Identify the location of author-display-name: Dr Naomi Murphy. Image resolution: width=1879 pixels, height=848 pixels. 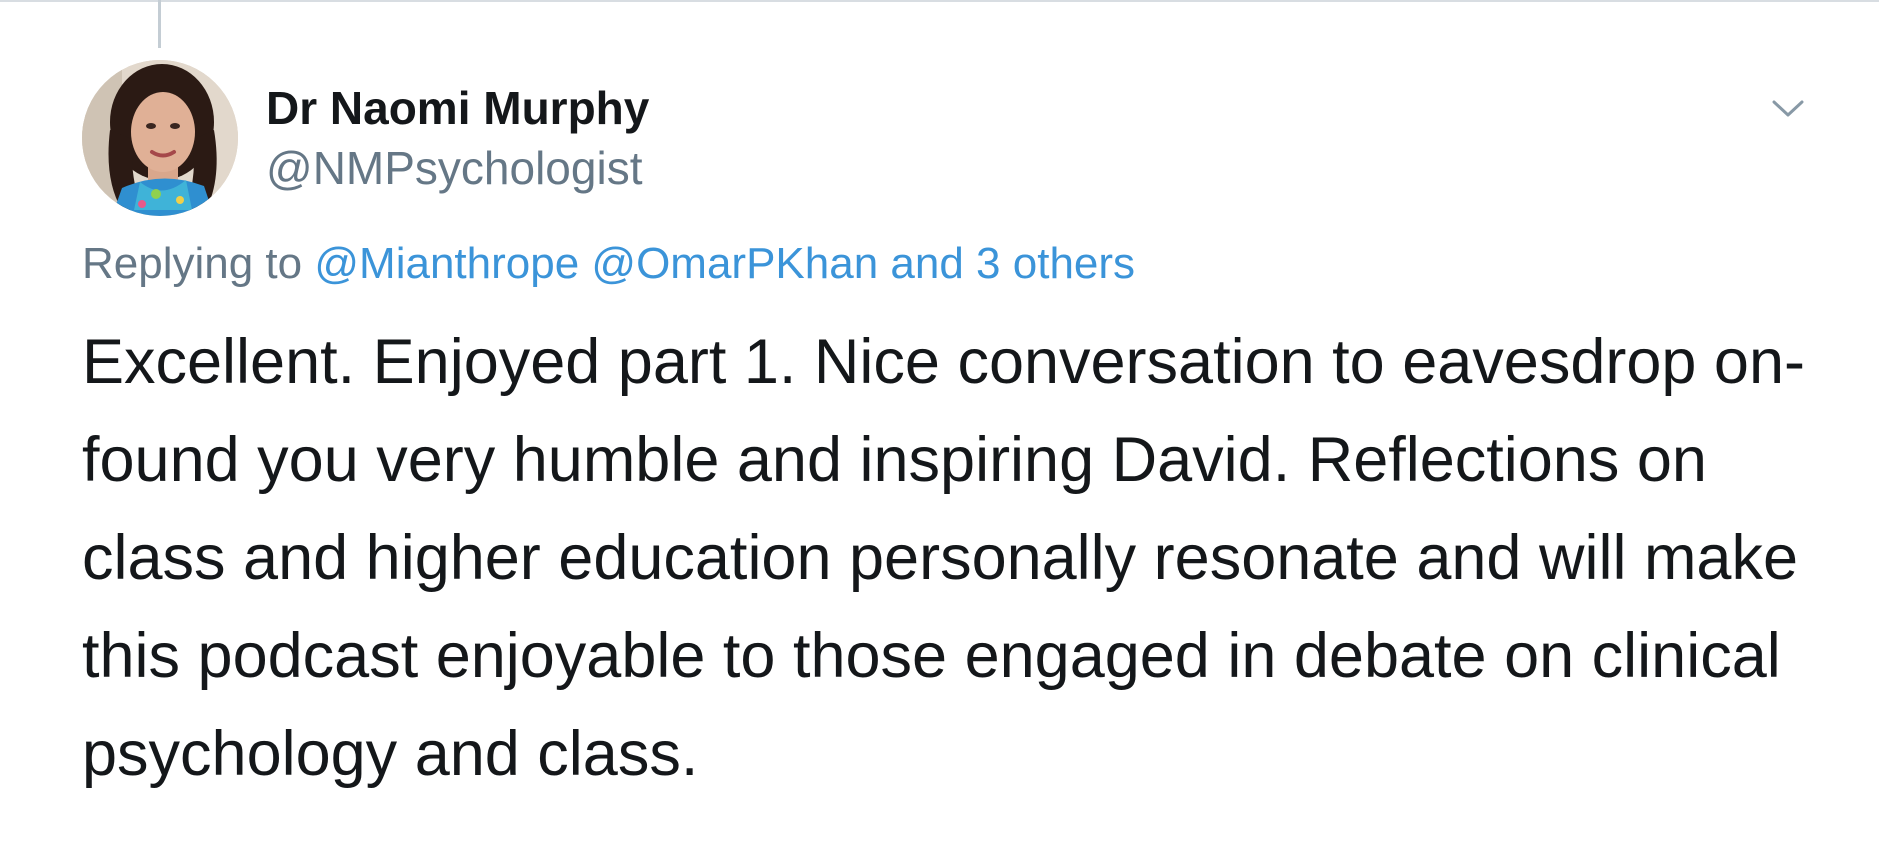
(457, 108).